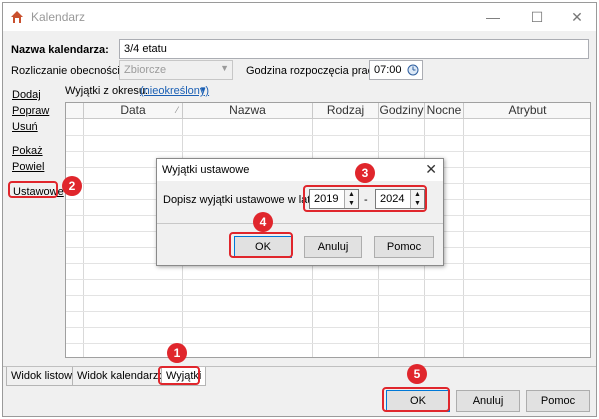 The height and width of the screenshot is (419, 599). Describe the element at coordinates (418, 401) in the screenshot. I see `ok-button: OK` at that location.